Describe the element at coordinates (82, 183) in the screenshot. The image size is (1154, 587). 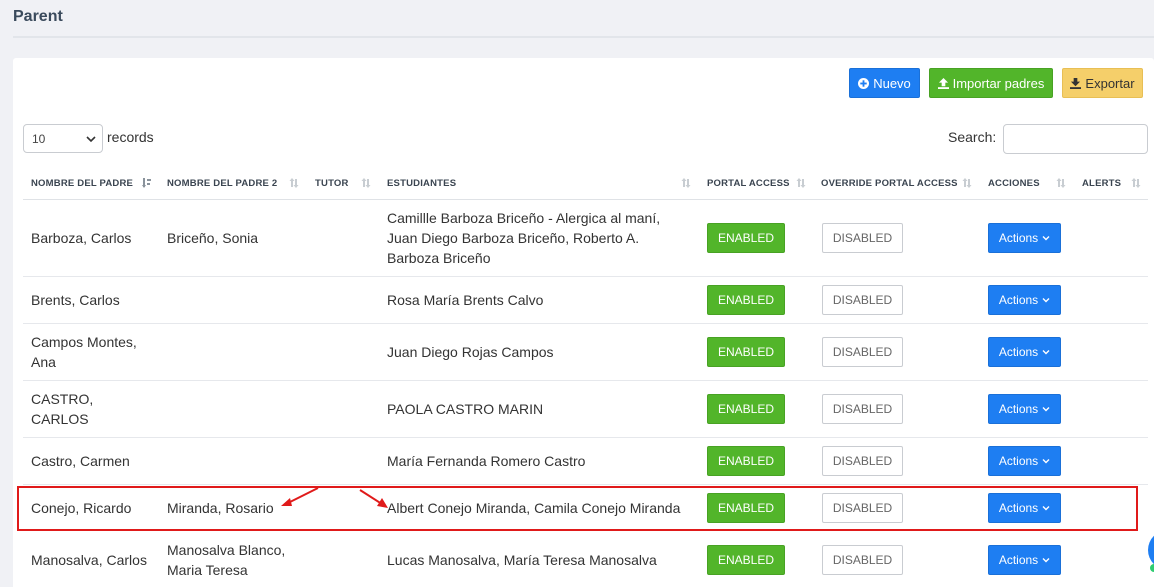
I see `column-header-padre: NOMBRE DEL PADRE` at that location.